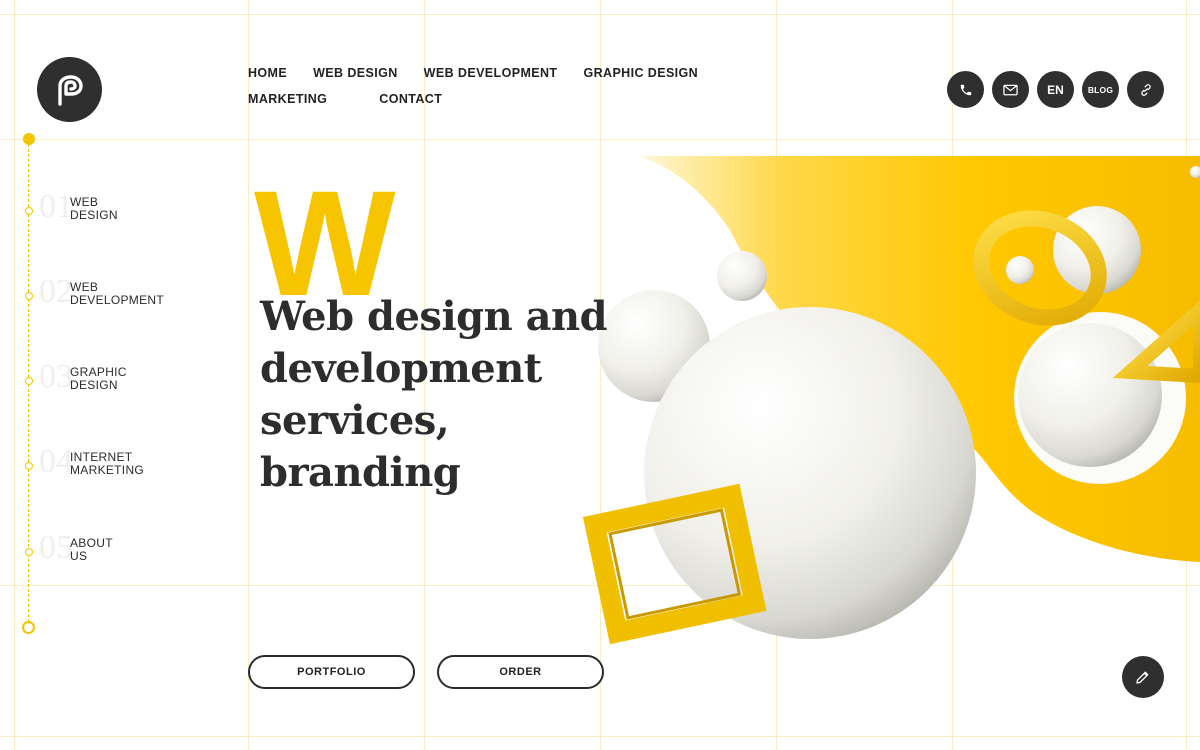 This screenshot has height=750, width=1200. I want to click on language-label: EN, so click(1055, 89).